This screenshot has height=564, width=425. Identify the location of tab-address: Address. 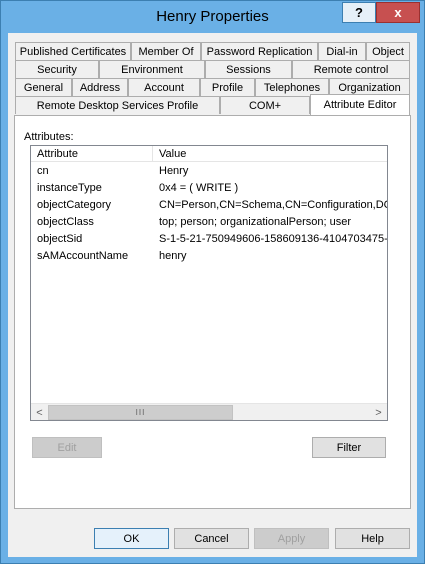
(100, 87).